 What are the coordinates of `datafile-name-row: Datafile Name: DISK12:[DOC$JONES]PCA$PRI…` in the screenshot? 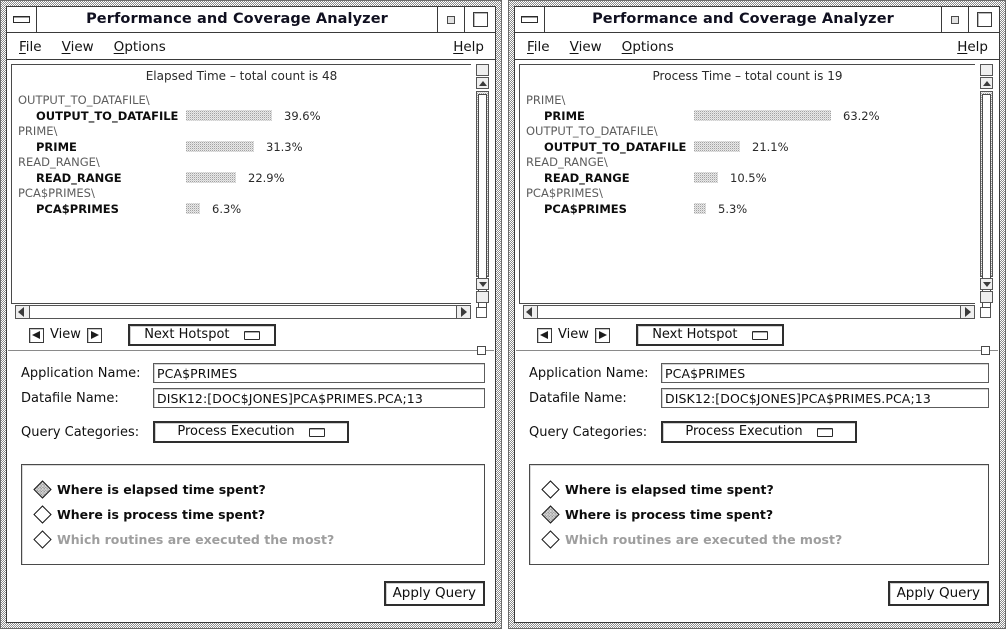 It's located at (253, 398).